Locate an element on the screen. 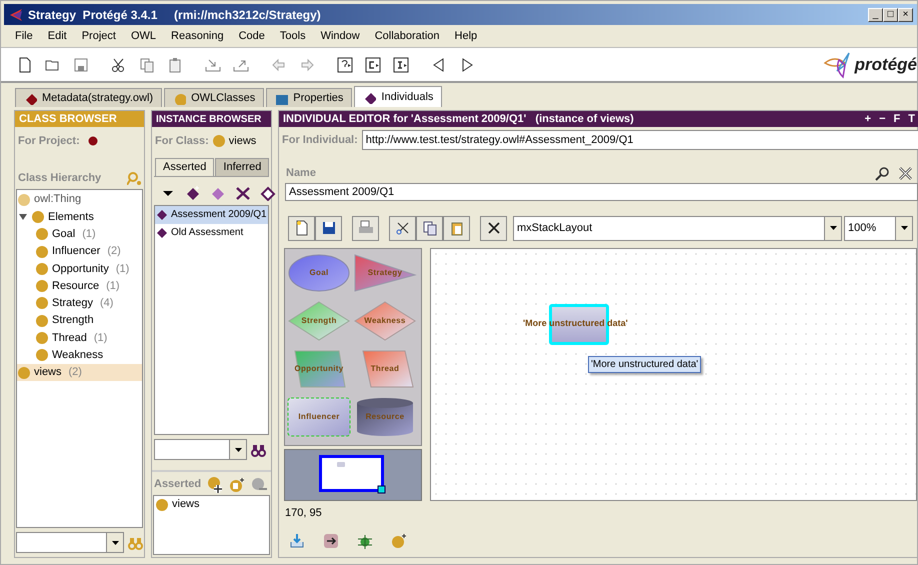 This screenshot has width=918, height=565. add-type-icon is located at coordinates (268, 192).